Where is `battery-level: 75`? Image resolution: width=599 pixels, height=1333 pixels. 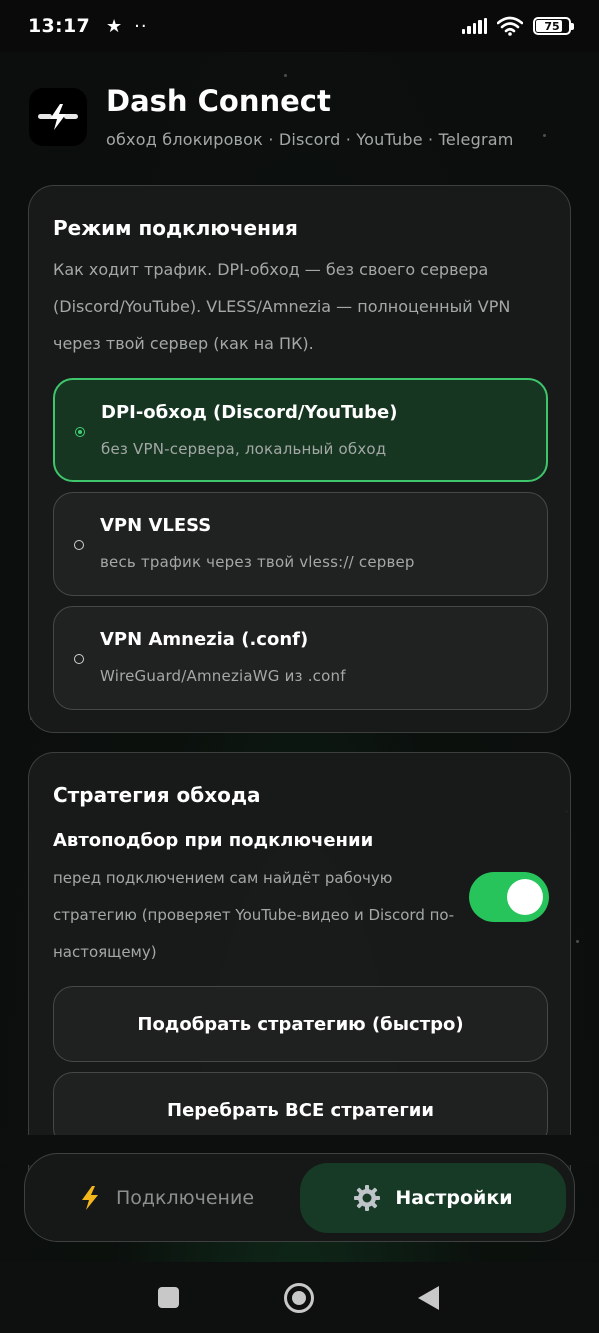
battery-level: 75 is located at coordinates (552, 26).